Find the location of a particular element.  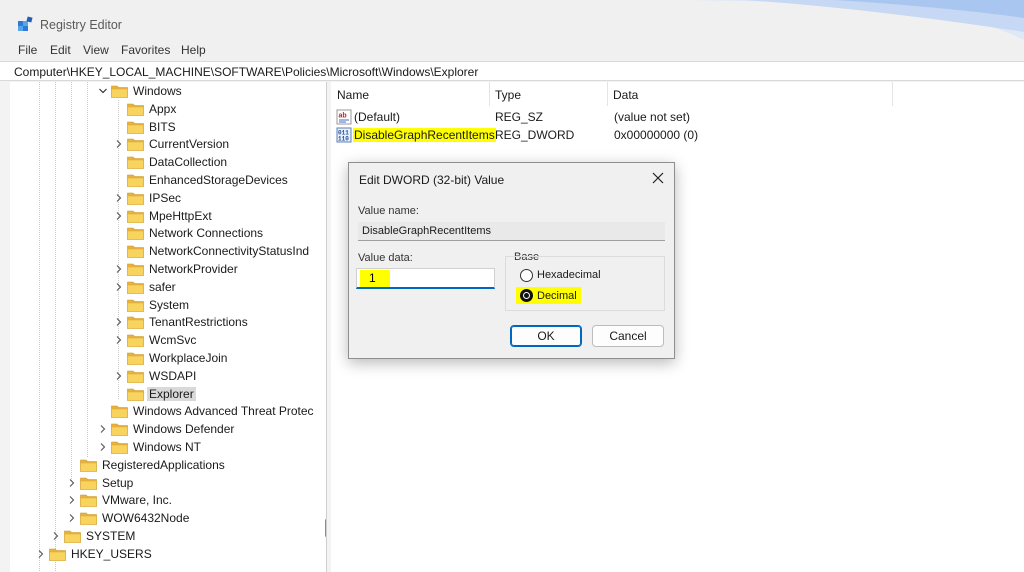

tree-item-label: SYSTEM is located at coordinates (111, 536).